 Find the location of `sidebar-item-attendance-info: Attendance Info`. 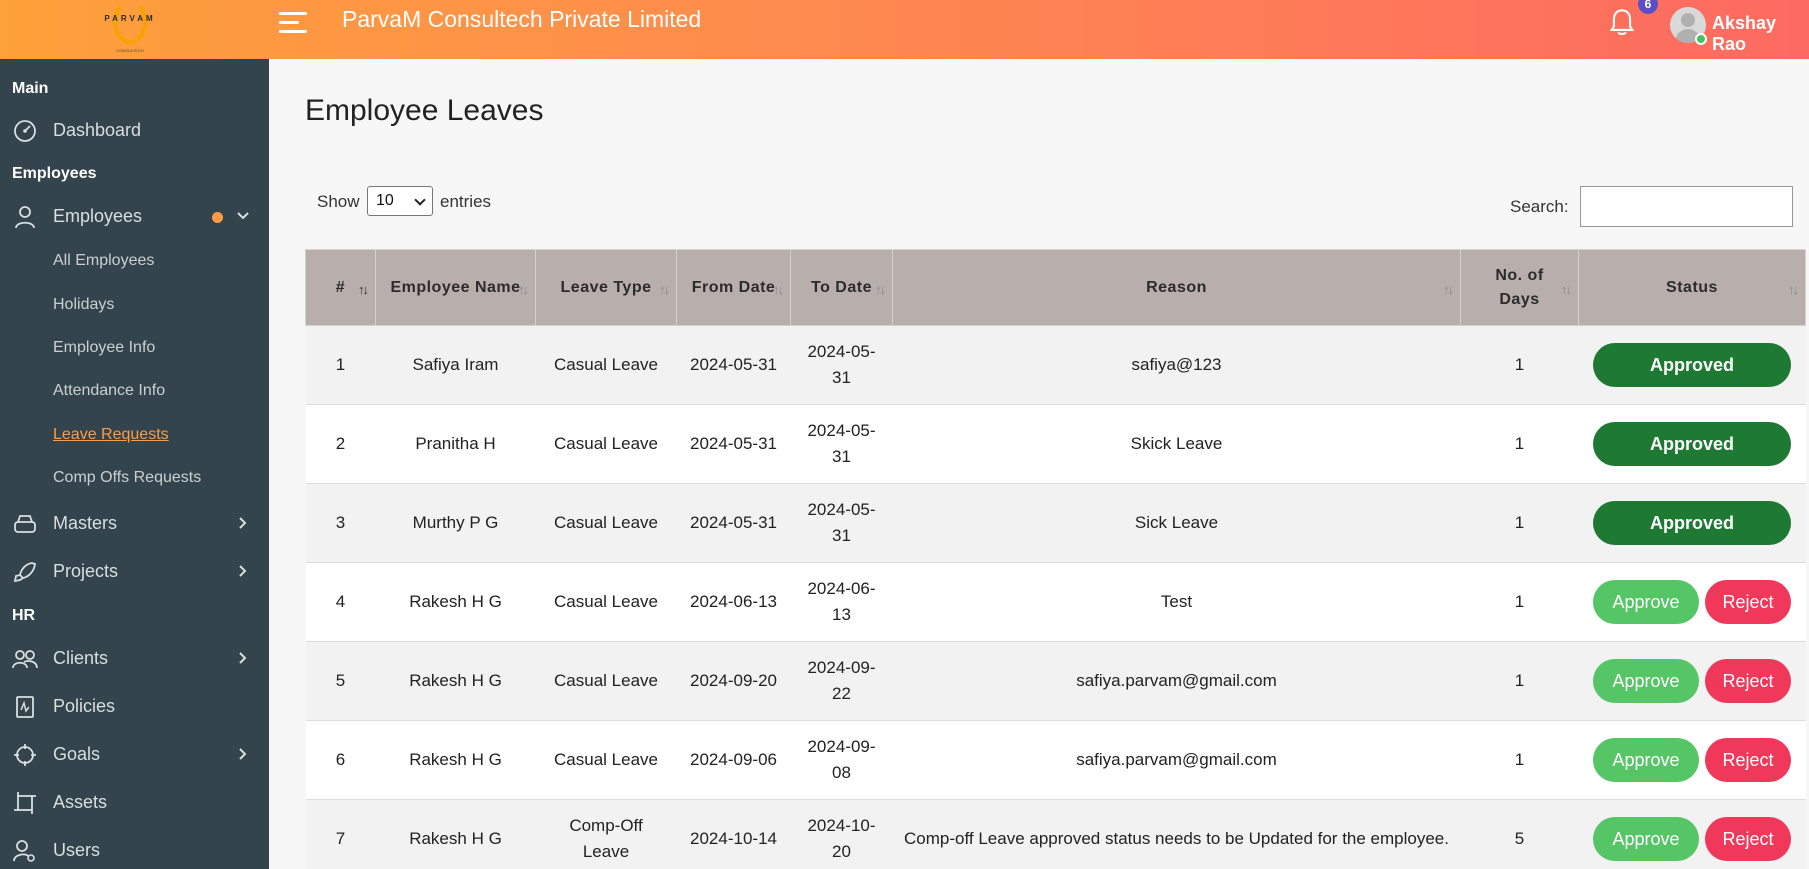

sidebar-item-attendance-info: Attendance Info is located at coordinates (109, 391).